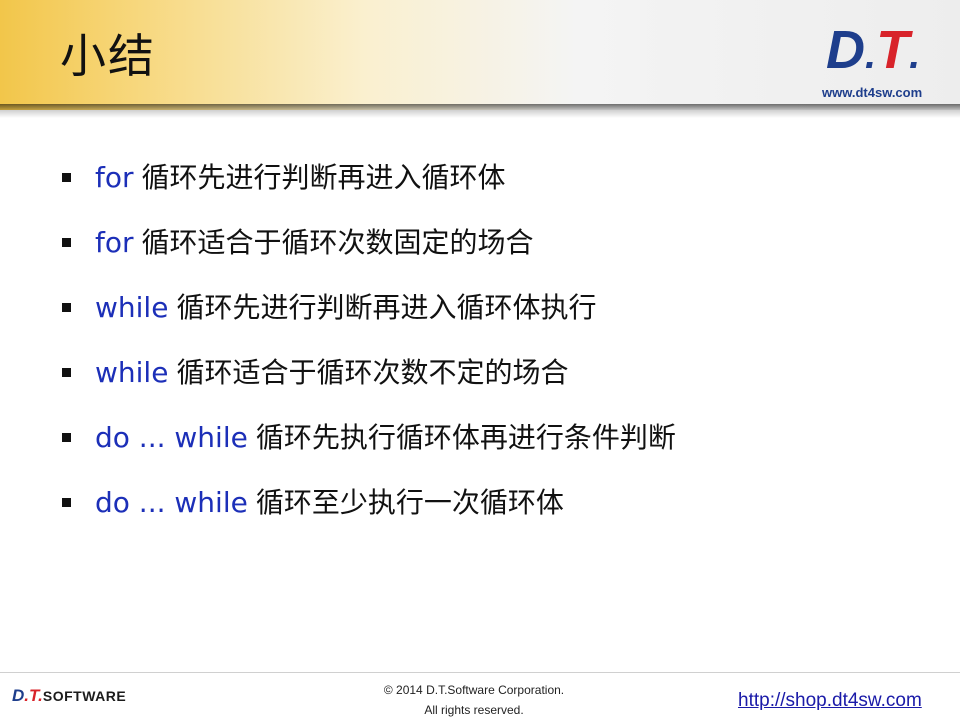 The height and width of the screenshot is (720, 960). I want to click on footer-logo: D.T.SOFTWARE, so click(69, 696).